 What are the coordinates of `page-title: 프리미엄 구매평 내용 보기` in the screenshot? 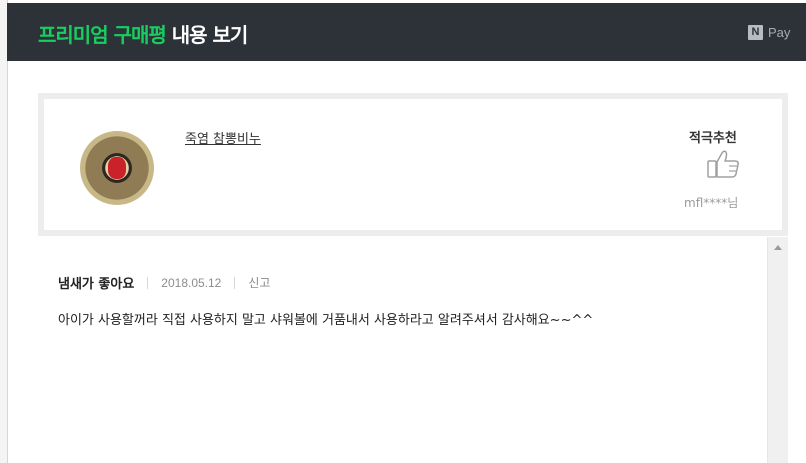 It's located at (143, 33).